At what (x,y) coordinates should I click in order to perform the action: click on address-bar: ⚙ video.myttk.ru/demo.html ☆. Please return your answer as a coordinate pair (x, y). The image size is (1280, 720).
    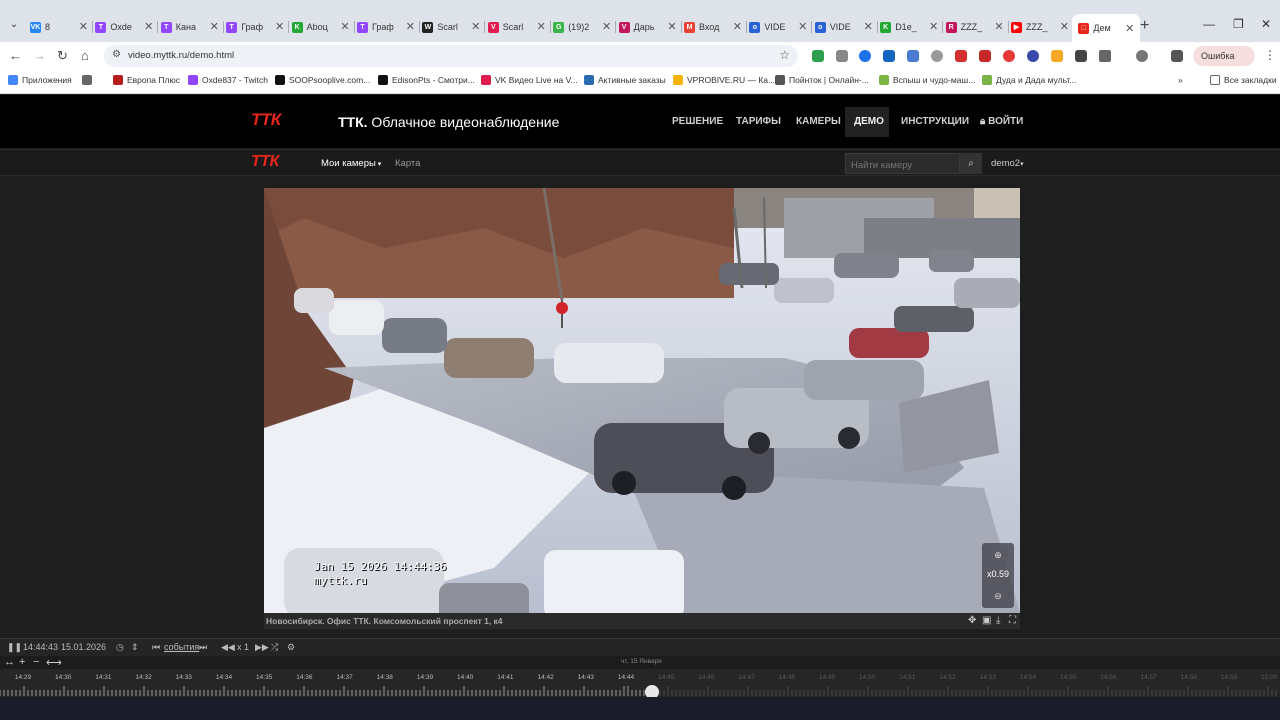
    Looking at the image, I should click on (451, 56).